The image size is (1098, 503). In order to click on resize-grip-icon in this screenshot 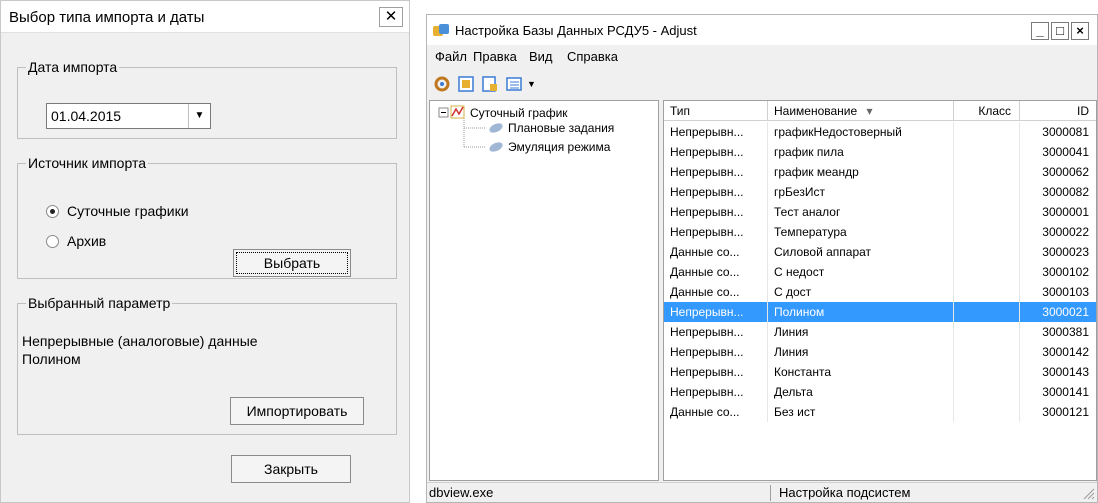, I will do `click(1088, 493)`.